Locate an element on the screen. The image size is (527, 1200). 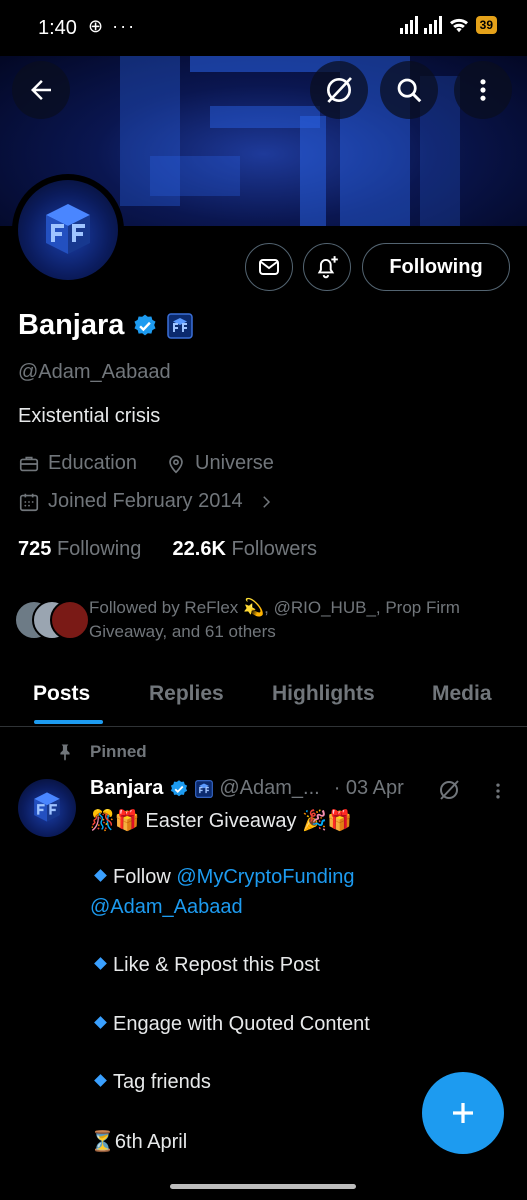
mention-link: @Adam_Aabaad is located at coordinates (166, 907).